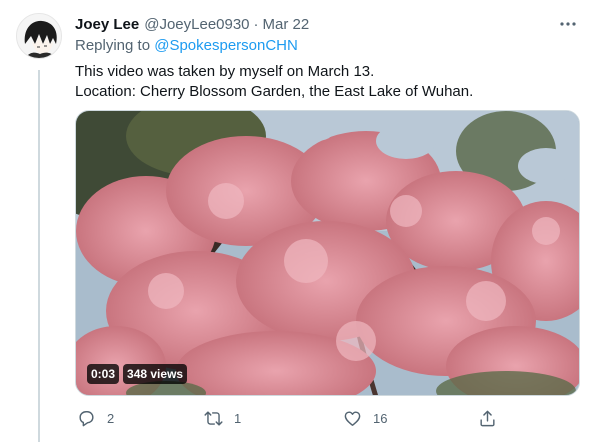 This screenshot has width=593, height=442. What do you see at coordinates (487, 418) in the screenshot?
I see `share-icon` at bounding box center [487, 418].